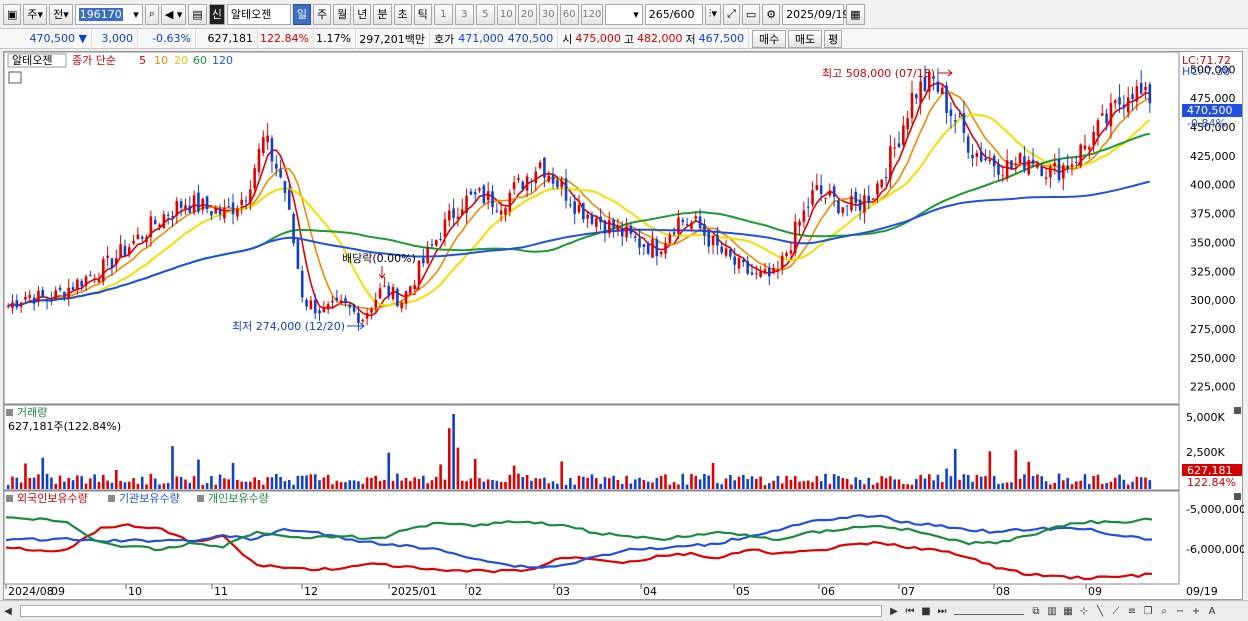 The height and width of the screenshot is (621, 1248). Describe the element at coordinates (569, 14) in the screenshot. I see `interval-60: 60` at that location.